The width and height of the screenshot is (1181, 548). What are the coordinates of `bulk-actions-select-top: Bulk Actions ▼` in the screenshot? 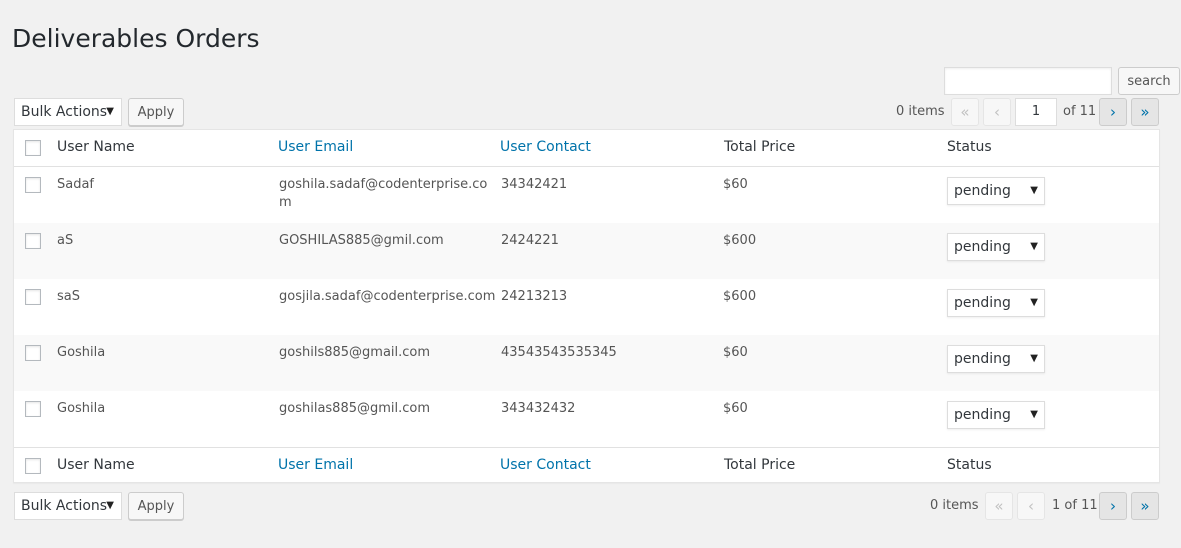 It's located at (68, 112).